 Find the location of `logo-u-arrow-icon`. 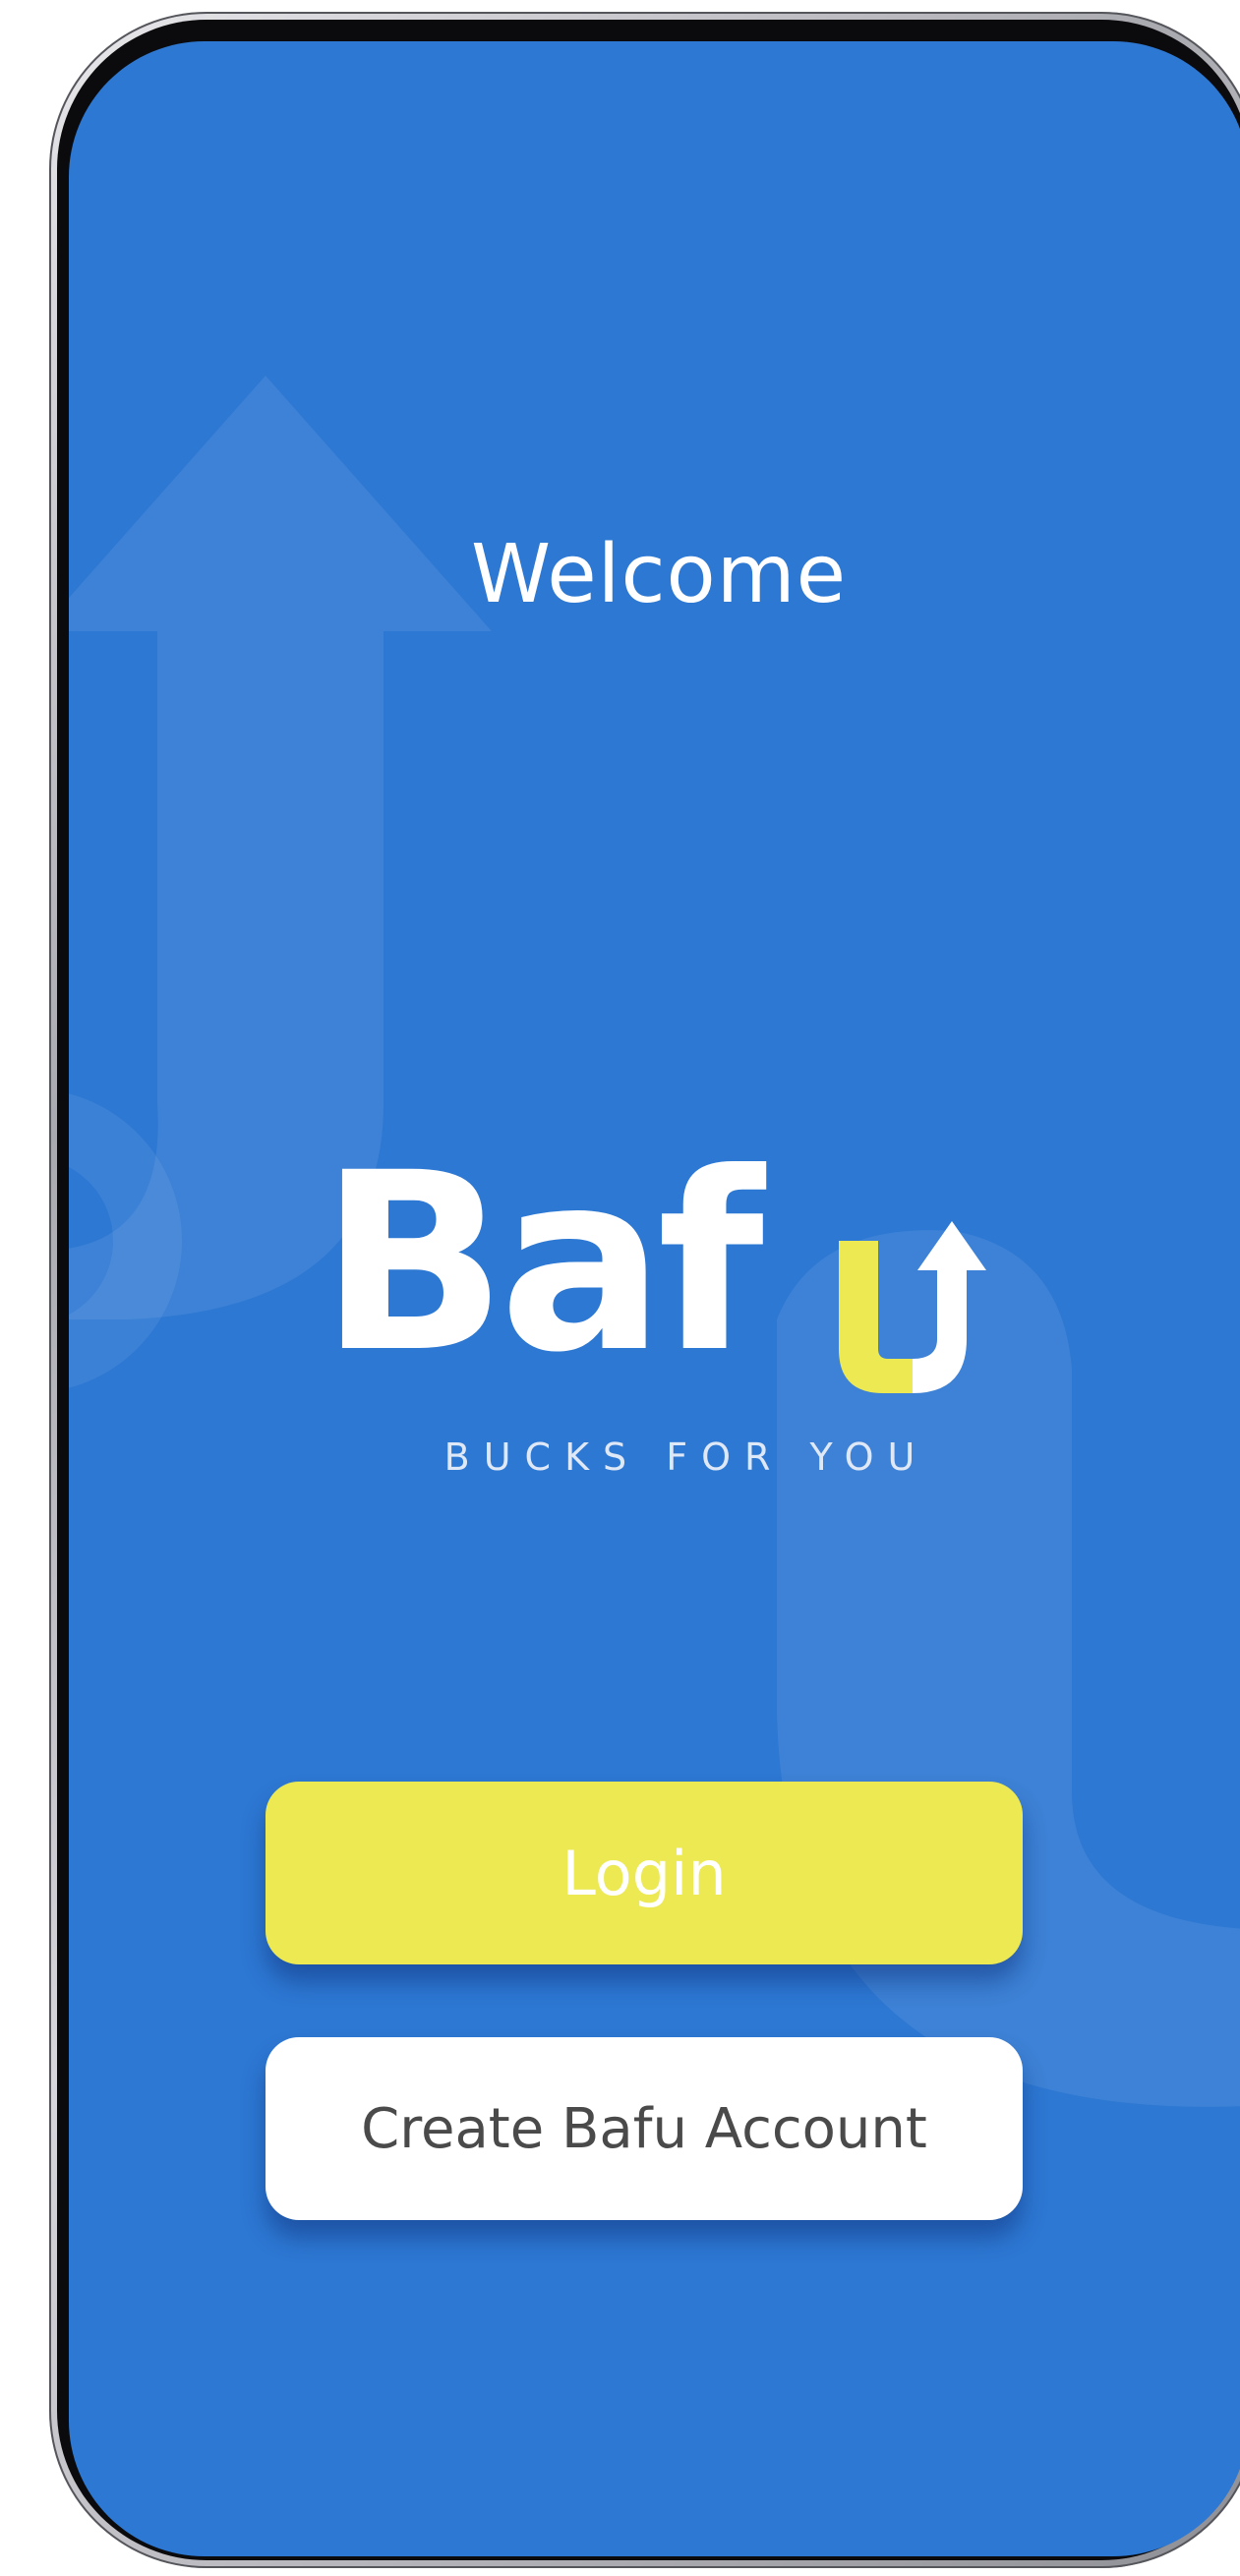

logo-u-arrow-icon is located at coordinates (912, 1307).